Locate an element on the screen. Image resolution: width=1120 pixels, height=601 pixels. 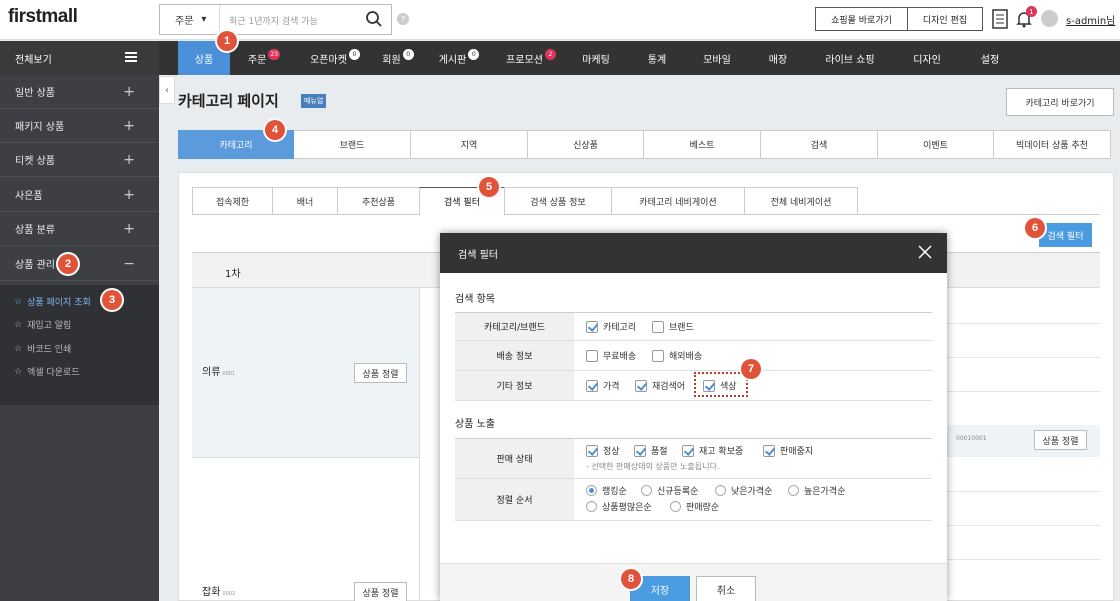
nav-item-member: 회원 0 is located at coordinates (398, 58).